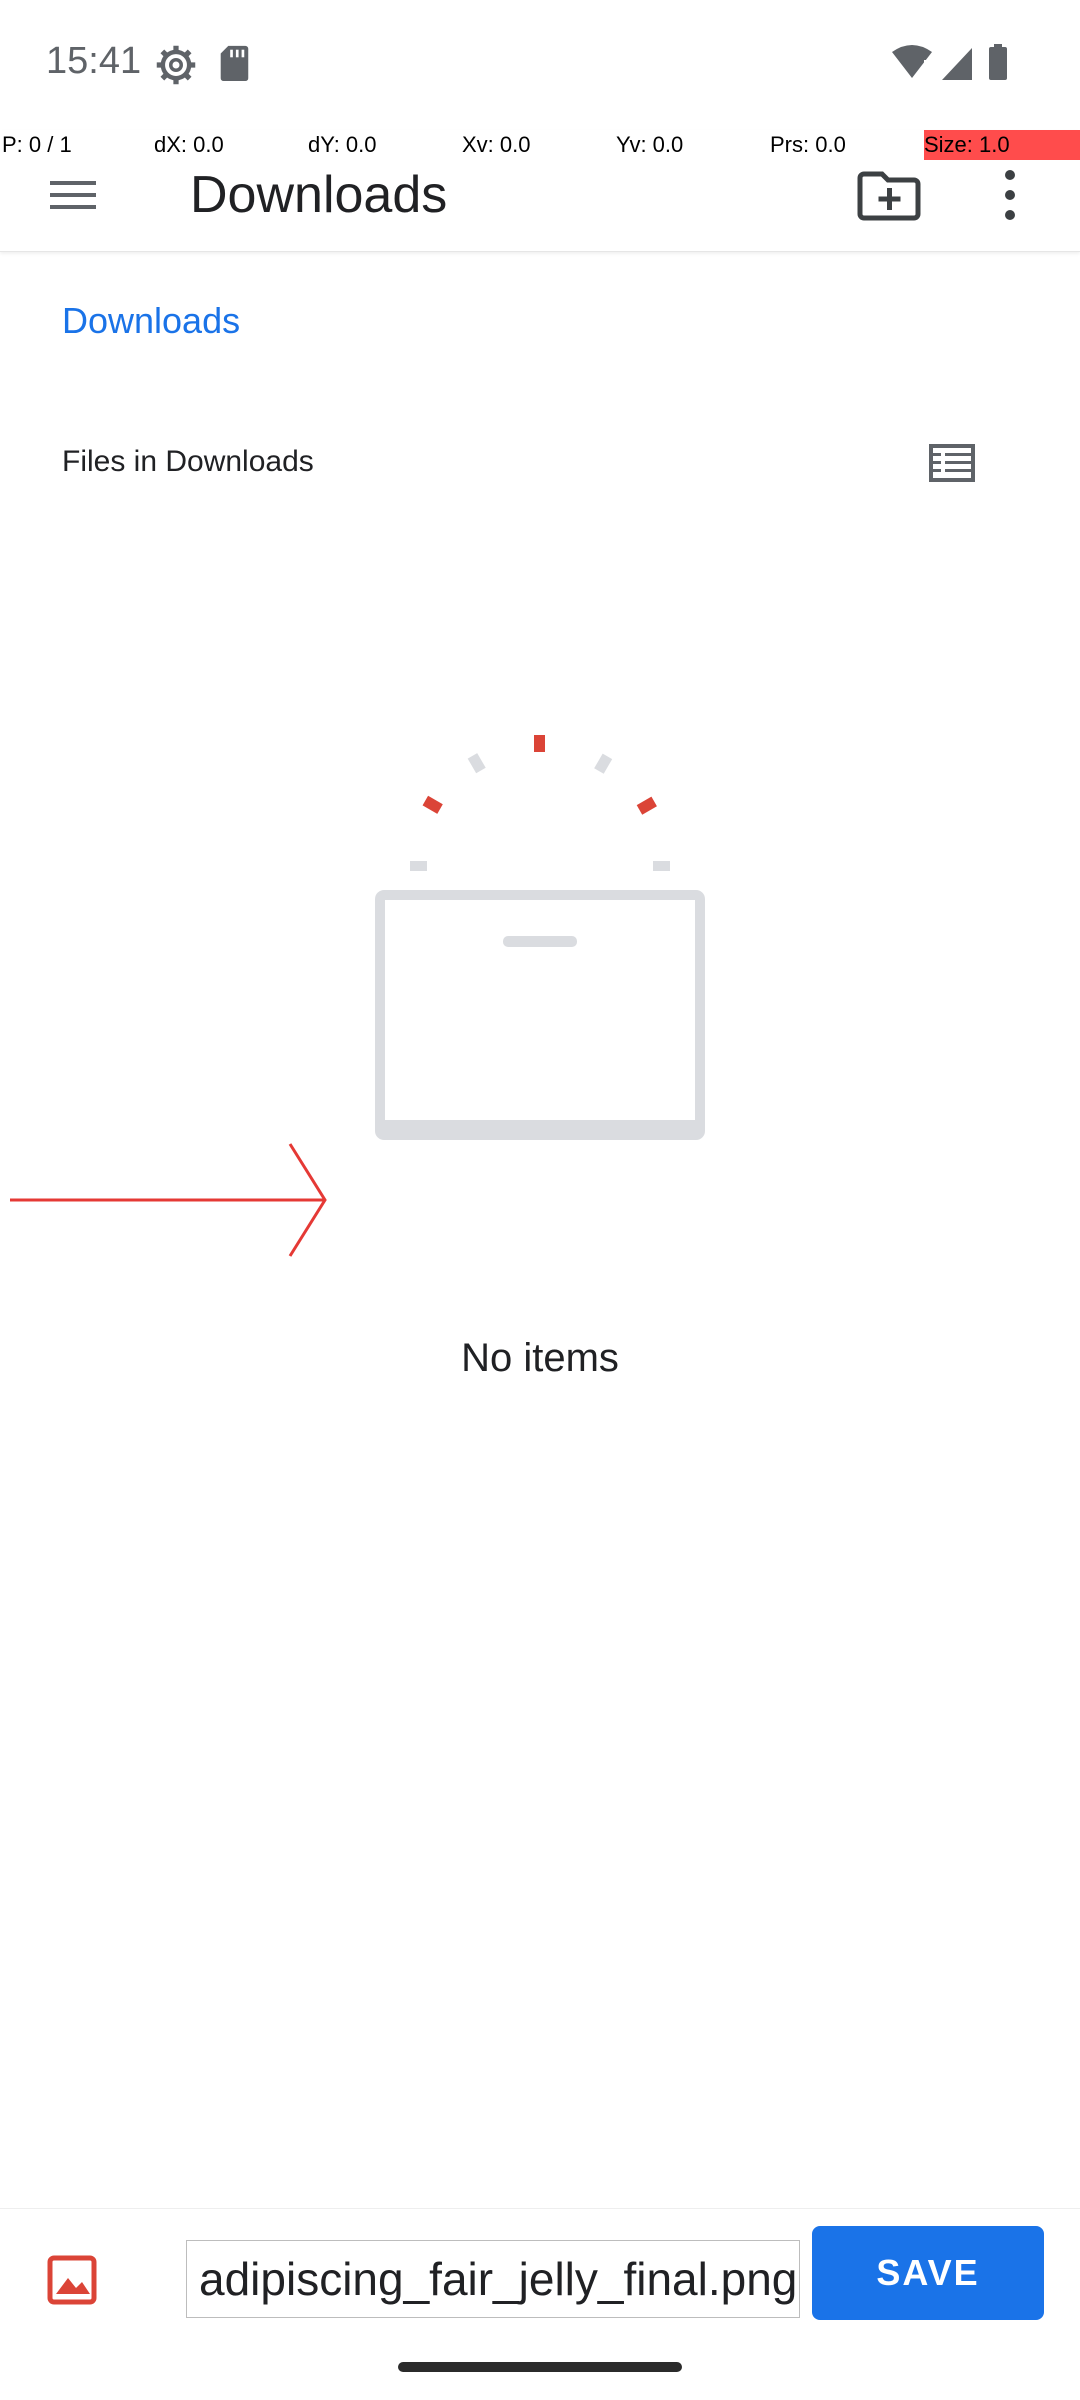 Image resolution: width=1080 pixels, height=2400 pixels. Describe the element at coordinates (540, 937) in the screenshot. I see `empty-folder-illustration` at that location.